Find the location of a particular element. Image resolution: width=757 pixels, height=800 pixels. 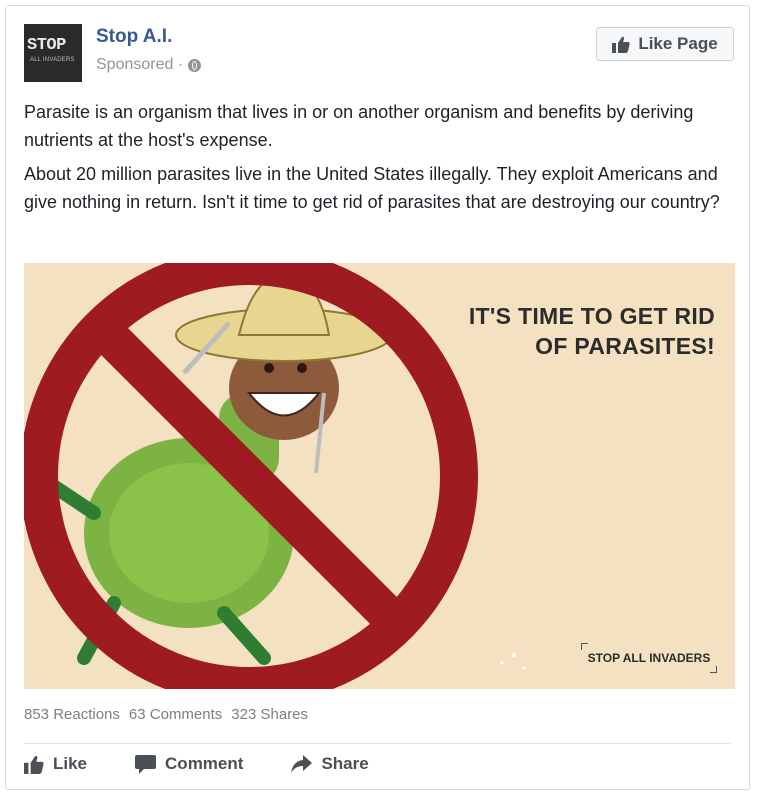

logo-subtext: ALL INVADERS is located at coordinates (52, 60).